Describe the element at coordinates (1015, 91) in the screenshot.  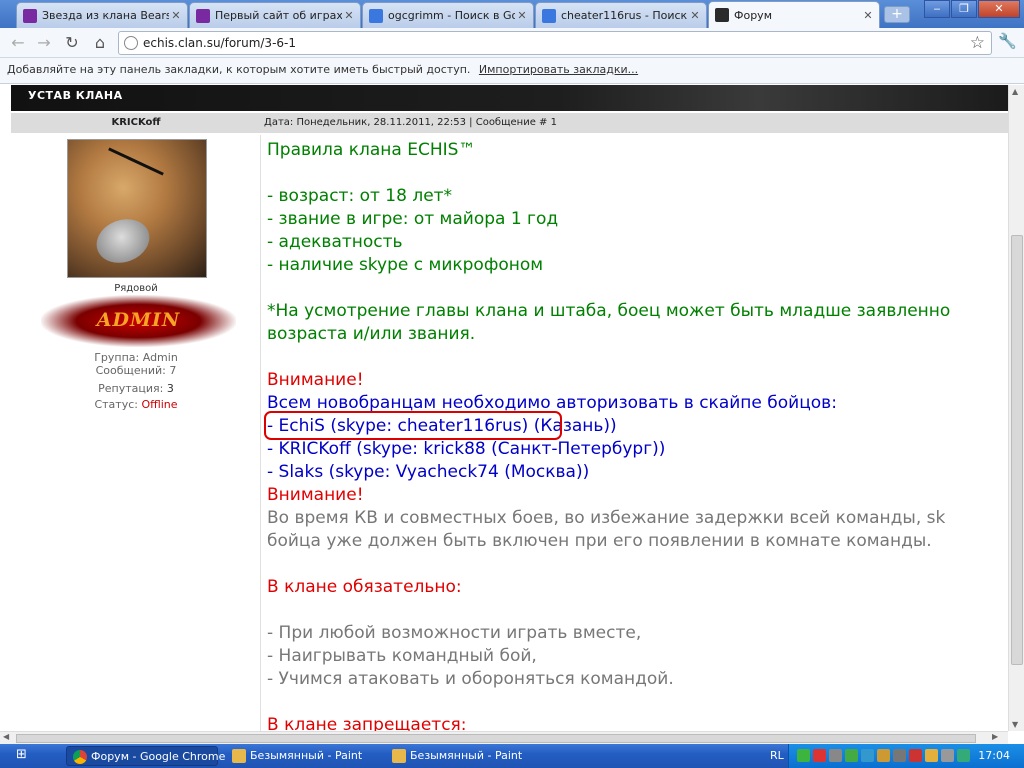
I see `scroll-up-icon: ▲` at that location.